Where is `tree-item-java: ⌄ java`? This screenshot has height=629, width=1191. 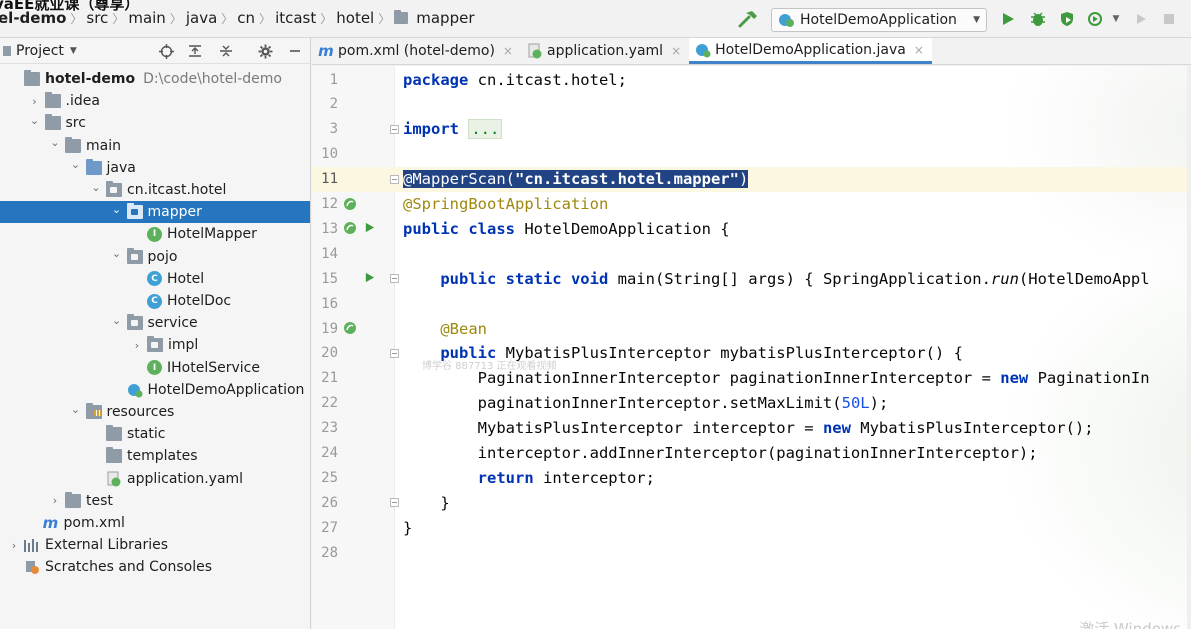
tree-item-java: ⌄ java is located at coordinates (155, 168).